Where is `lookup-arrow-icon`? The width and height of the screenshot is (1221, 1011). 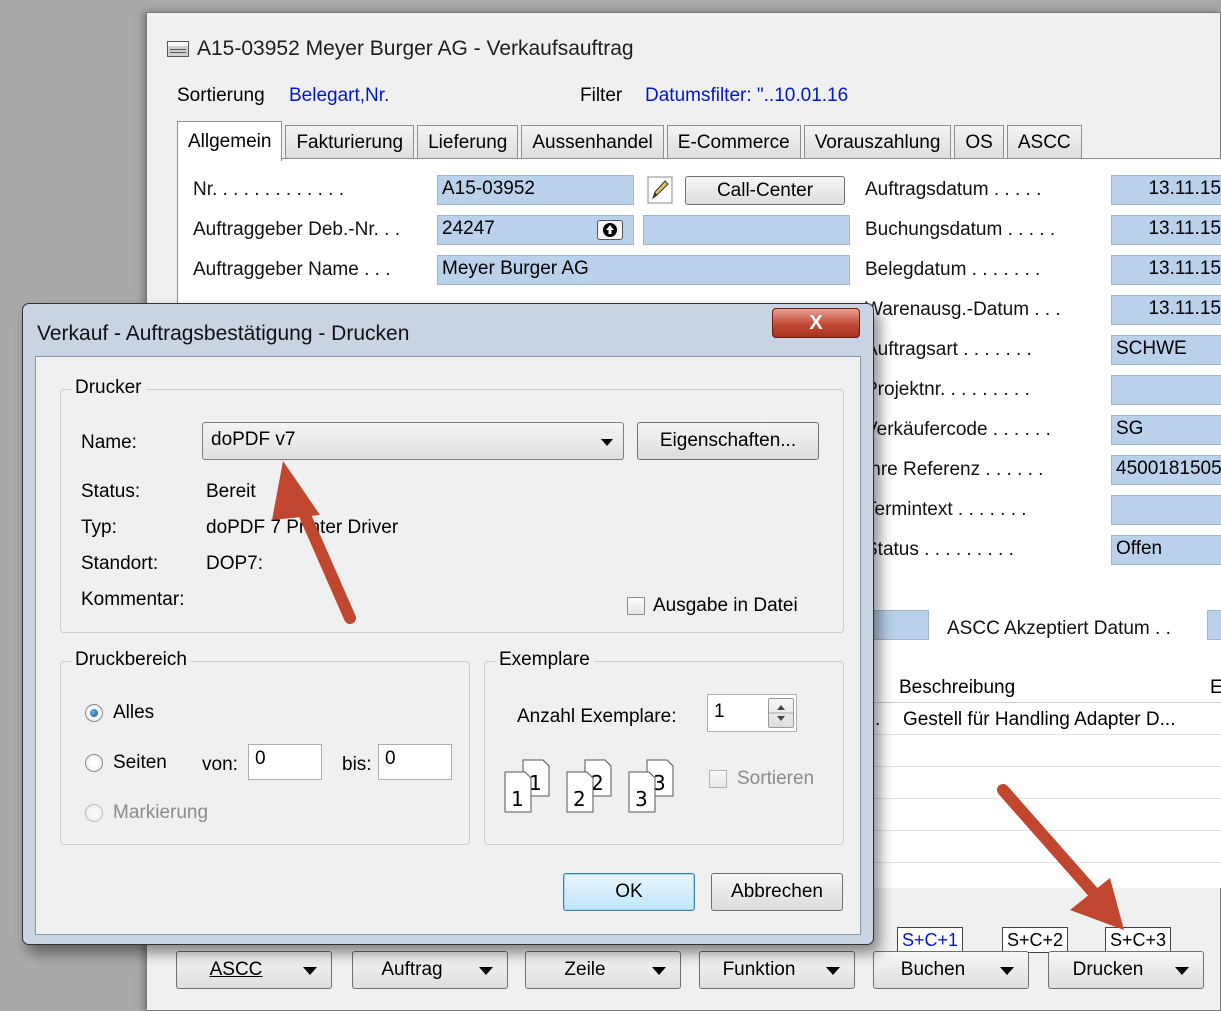
lookup-arrow-icon is located at coordinates (610, 230).